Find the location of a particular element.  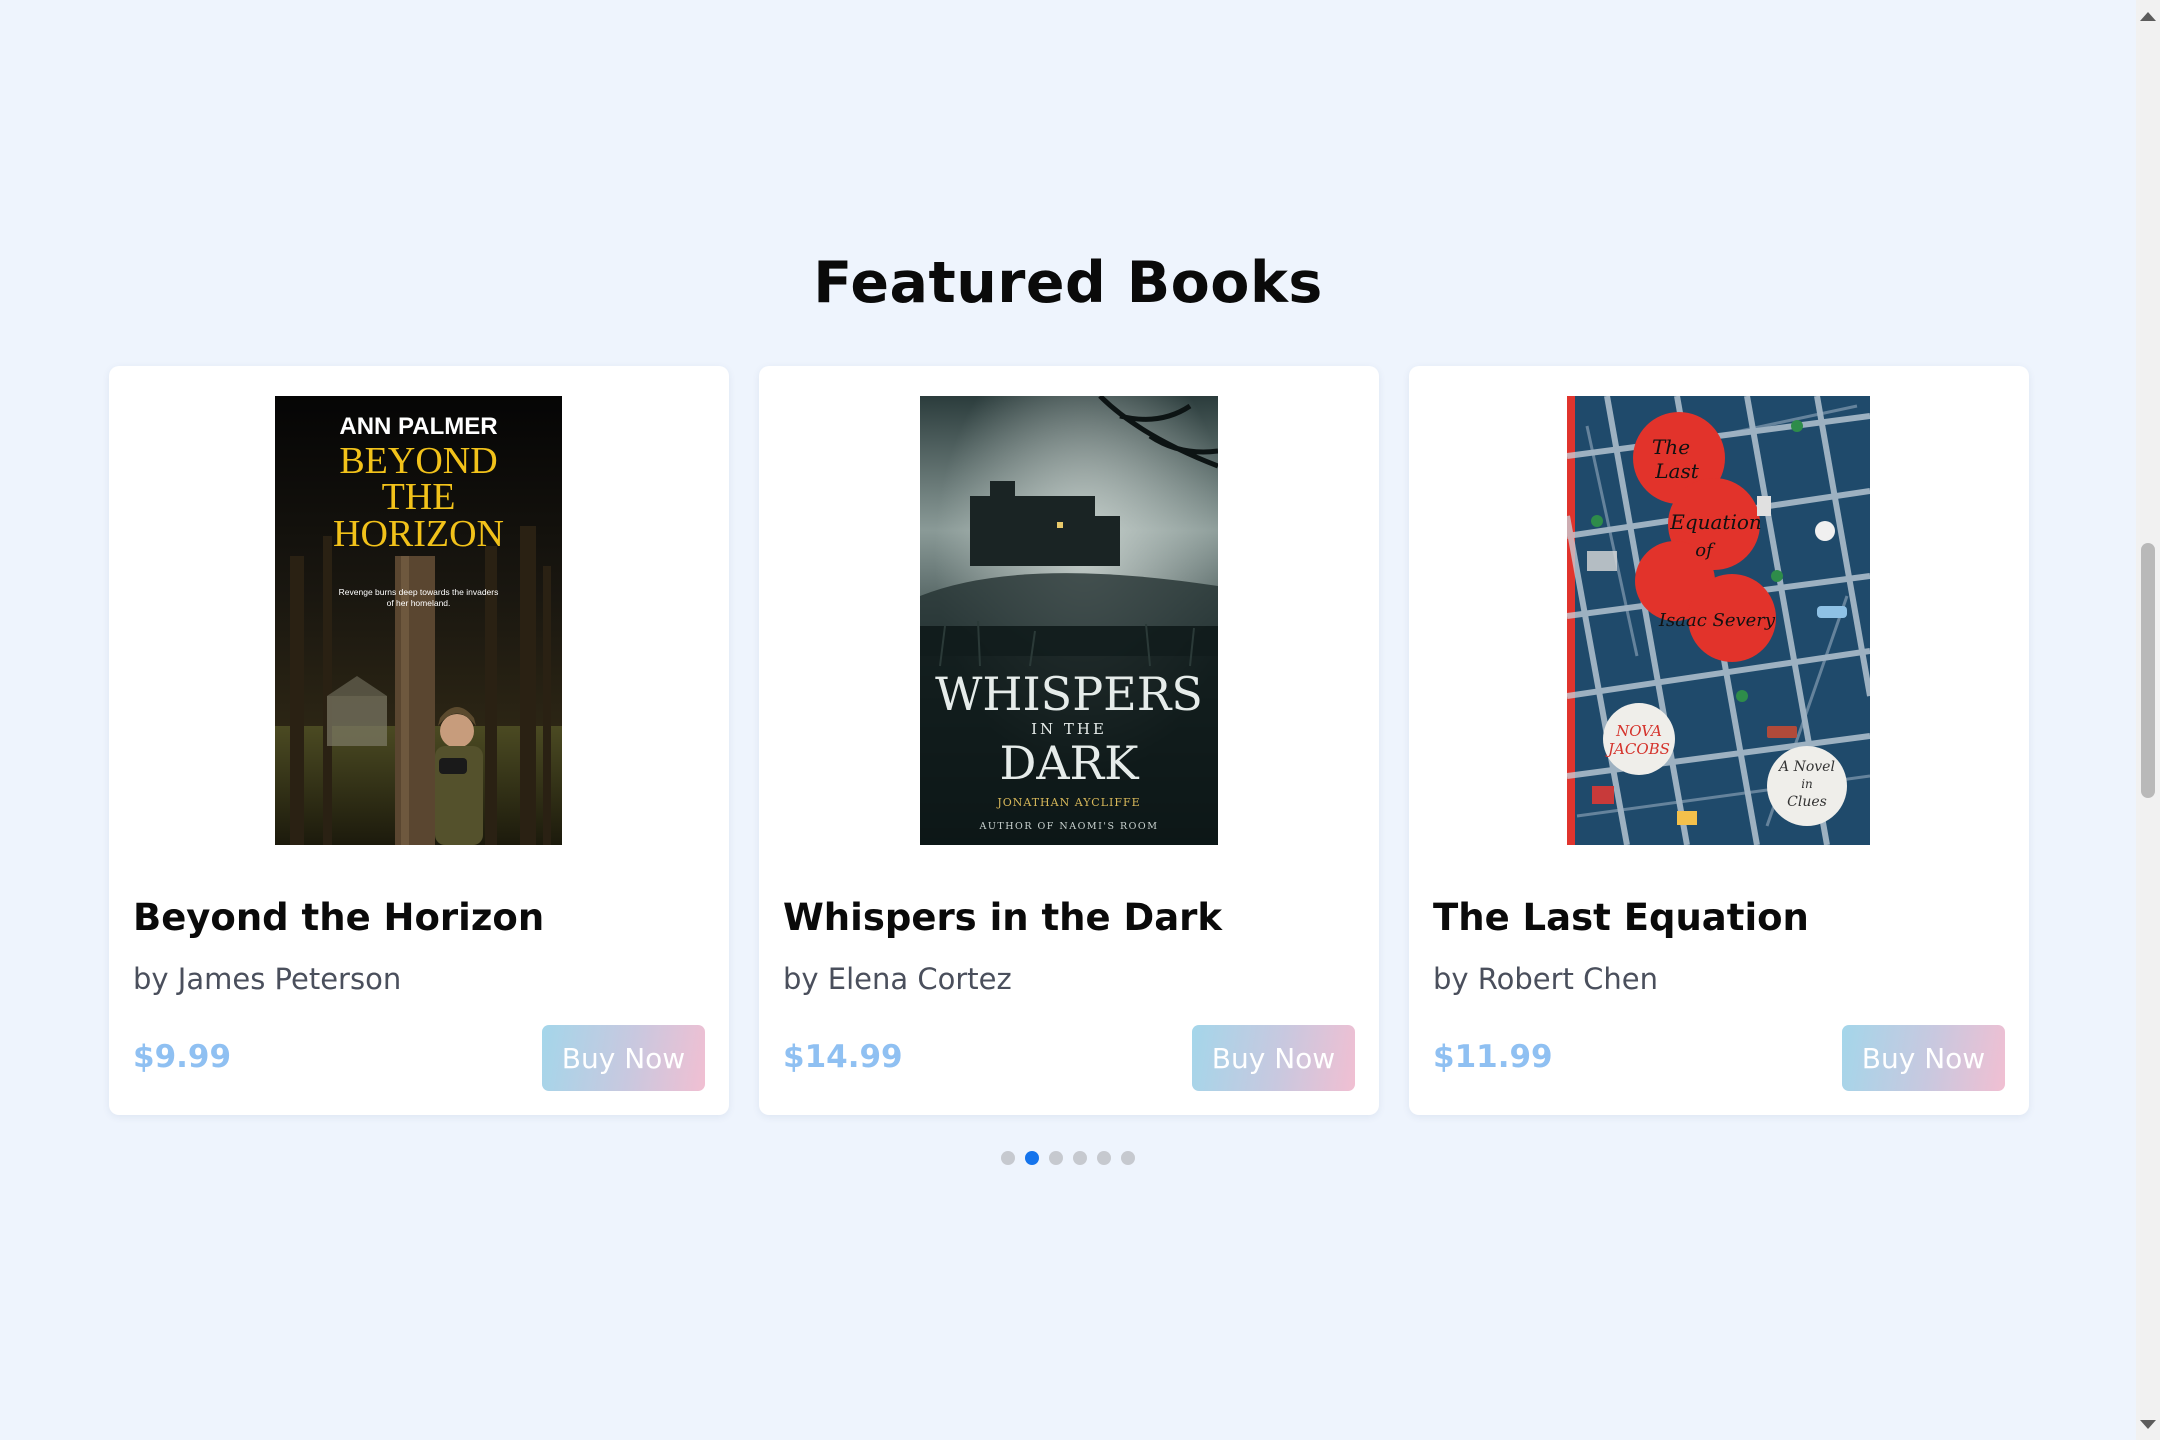

book-title: Beyond the Horizon is located at coordinates (338, 917).